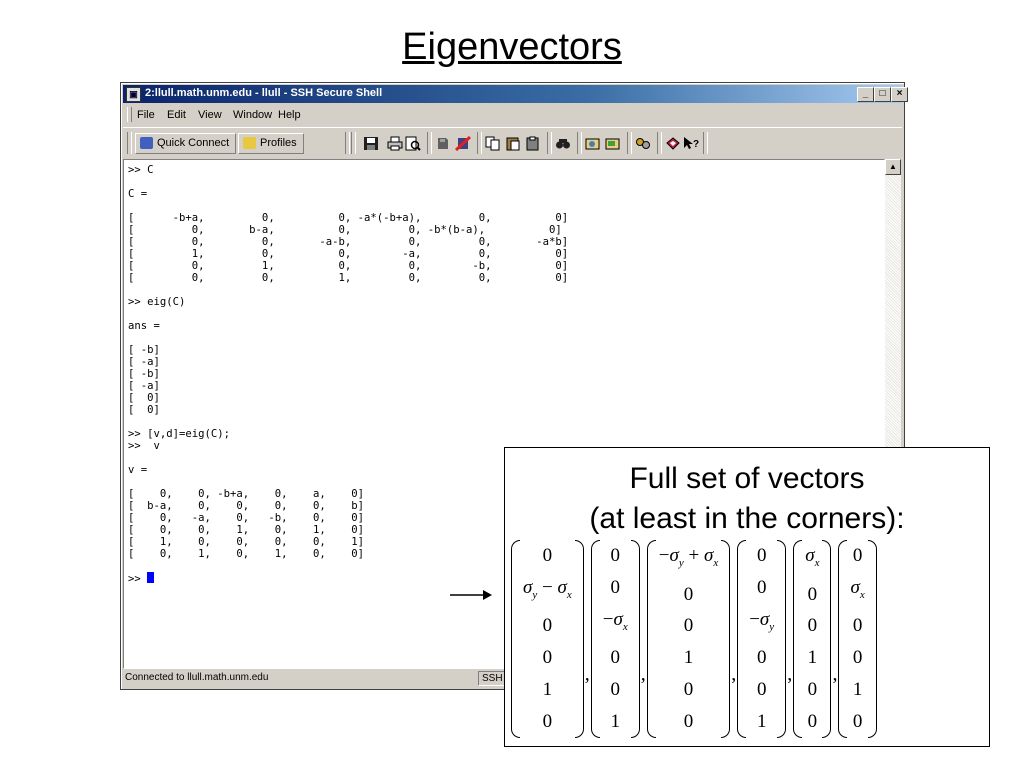 The image size is (1024, 768). Describe the element at coordinates (371, 143) in the screenshot. I see `save-icon` at that location.